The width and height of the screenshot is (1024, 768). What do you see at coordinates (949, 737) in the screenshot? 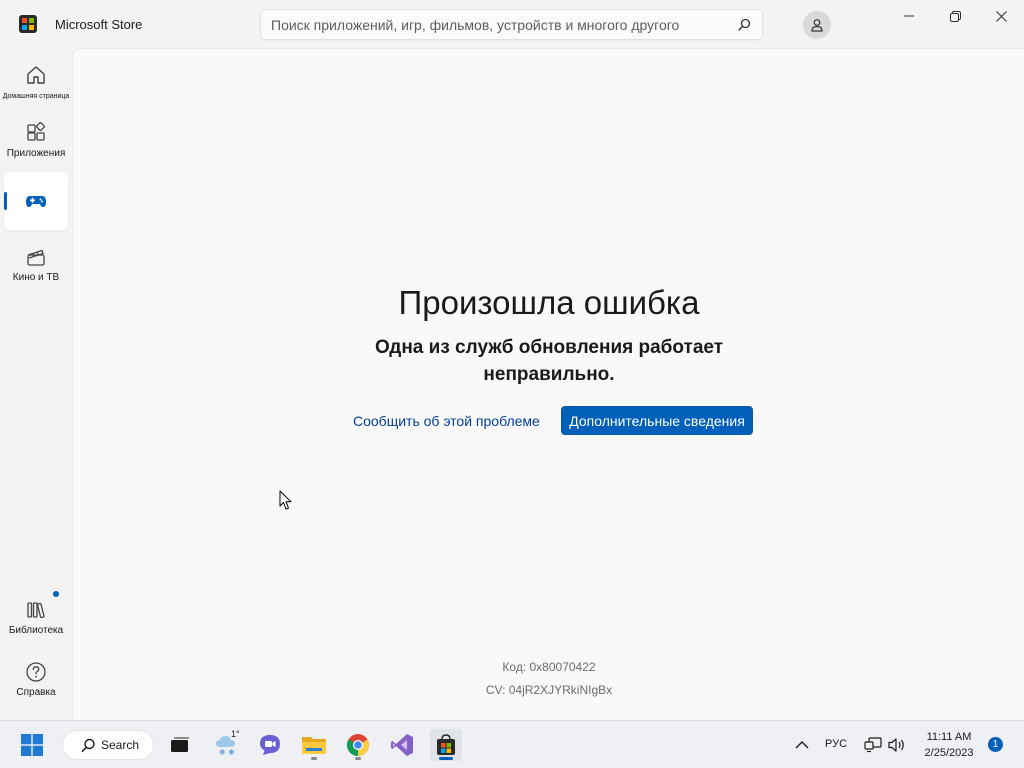
I see `clock-time: 11:11 AM` at bounding box center [949, 737].